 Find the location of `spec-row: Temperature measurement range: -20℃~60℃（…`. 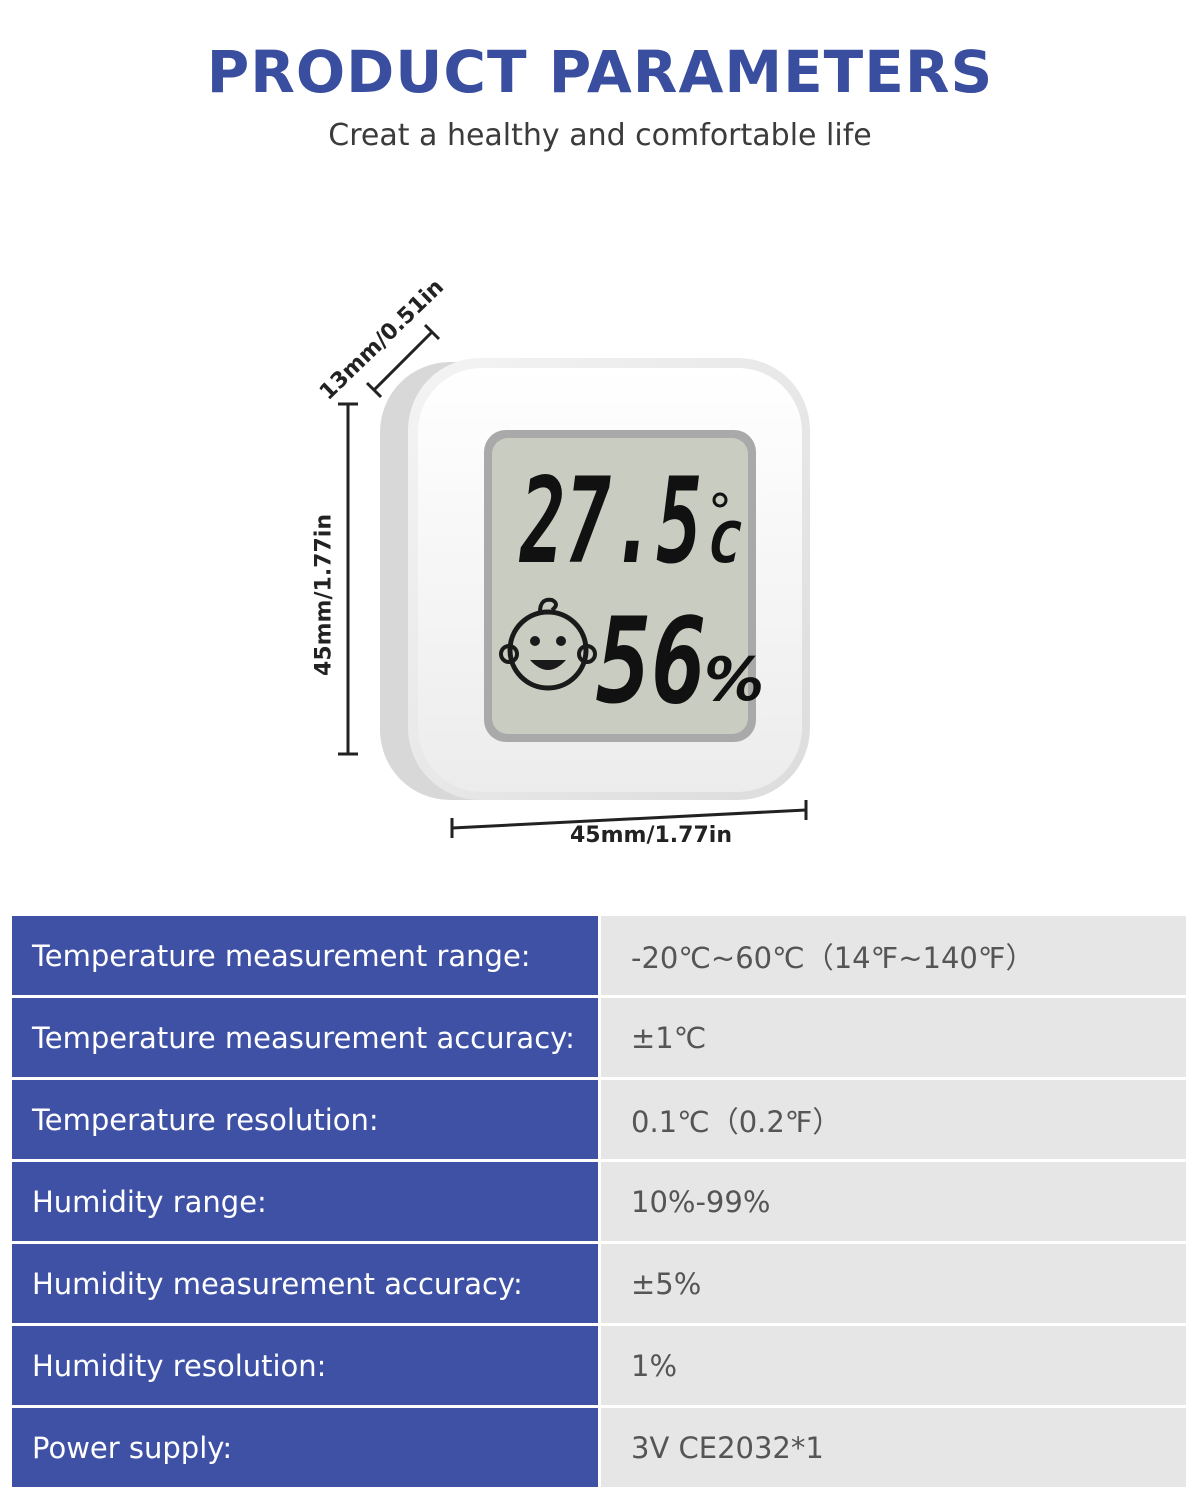

spec-row: Temperature measurement range: -20℃~60℃（… is located at coordinates (599, 955).